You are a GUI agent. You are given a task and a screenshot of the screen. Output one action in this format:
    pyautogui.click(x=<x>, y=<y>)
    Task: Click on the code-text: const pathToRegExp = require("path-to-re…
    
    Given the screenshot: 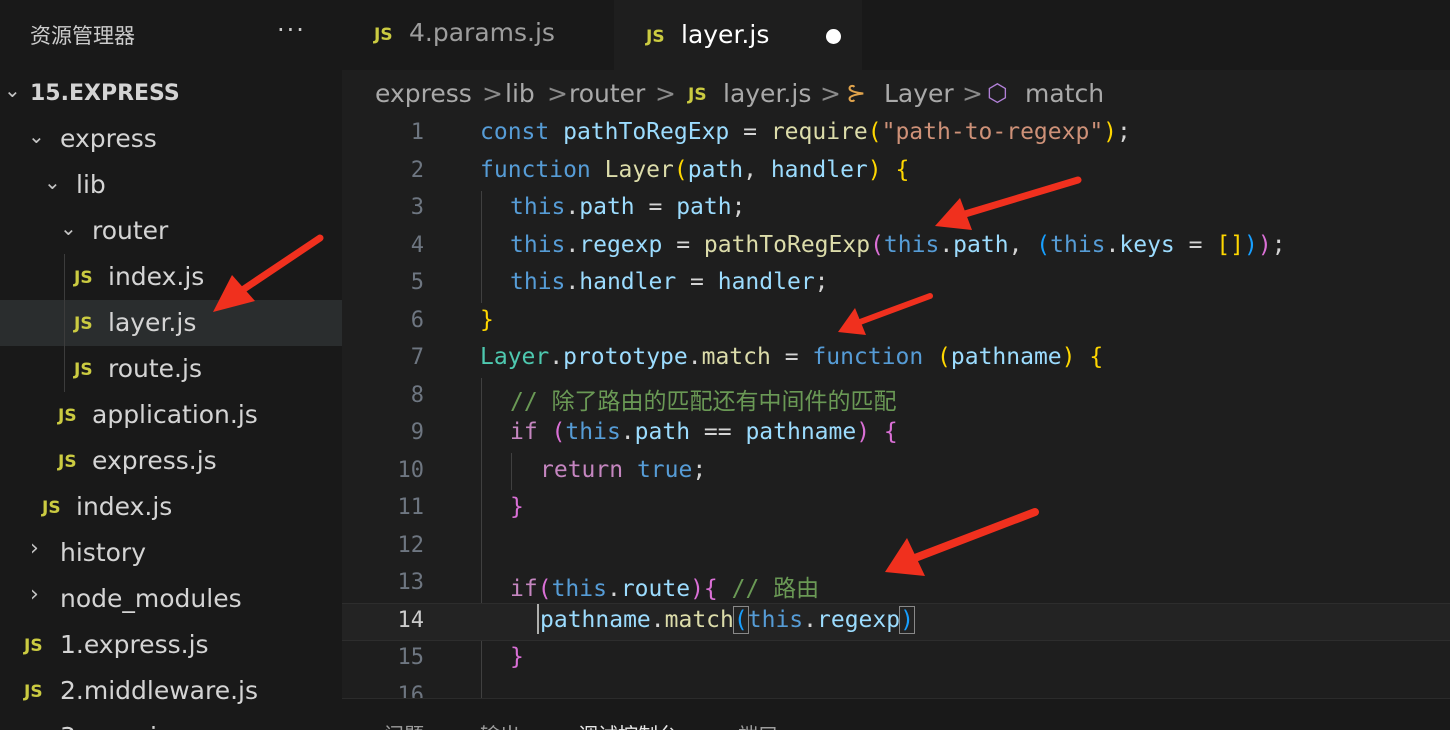 What is the action you would take?
    pyautogui.click(x=805, y=132)
    